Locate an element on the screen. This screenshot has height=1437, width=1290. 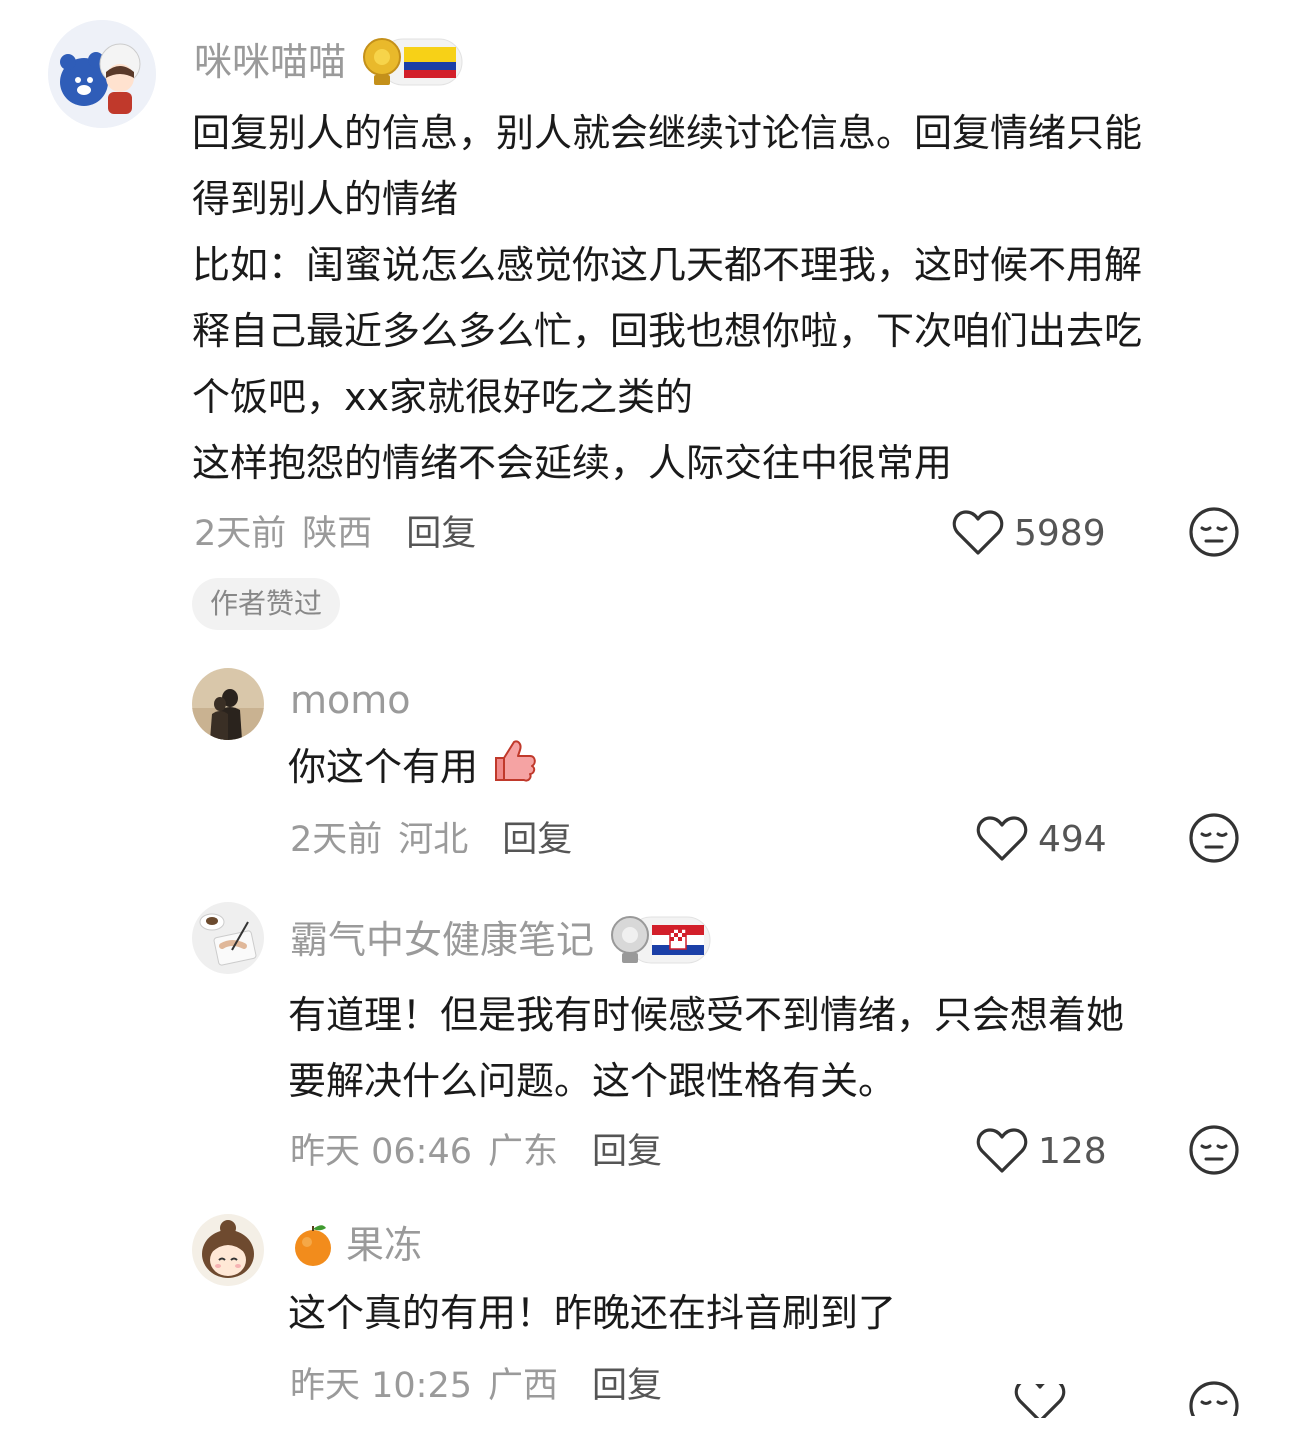
username: 霸气中女健康笔记 is located at coordinates (442, 940).